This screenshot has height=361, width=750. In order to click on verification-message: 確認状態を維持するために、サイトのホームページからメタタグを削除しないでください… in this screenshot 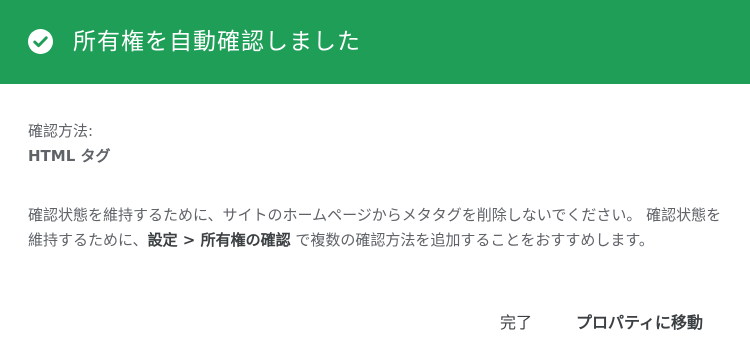, I will do `click(375, 228)`.